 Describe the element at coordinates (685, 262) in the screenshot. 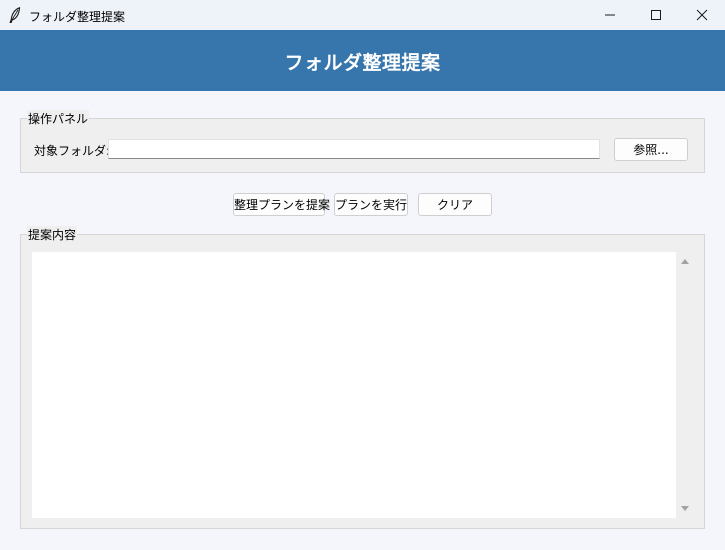

I see `scroll-up-arrow-icon` at that location.